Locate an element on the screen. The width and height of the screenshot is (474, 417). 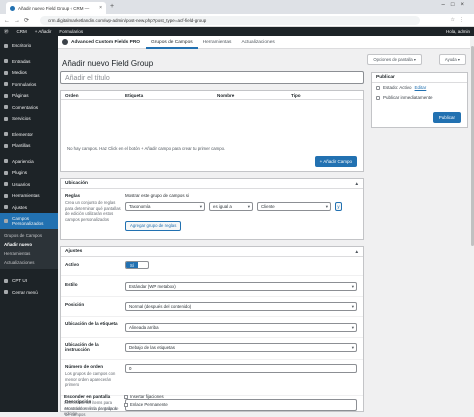
publish-status: Estado: Activo Editar is located at coordinates (419, 88).